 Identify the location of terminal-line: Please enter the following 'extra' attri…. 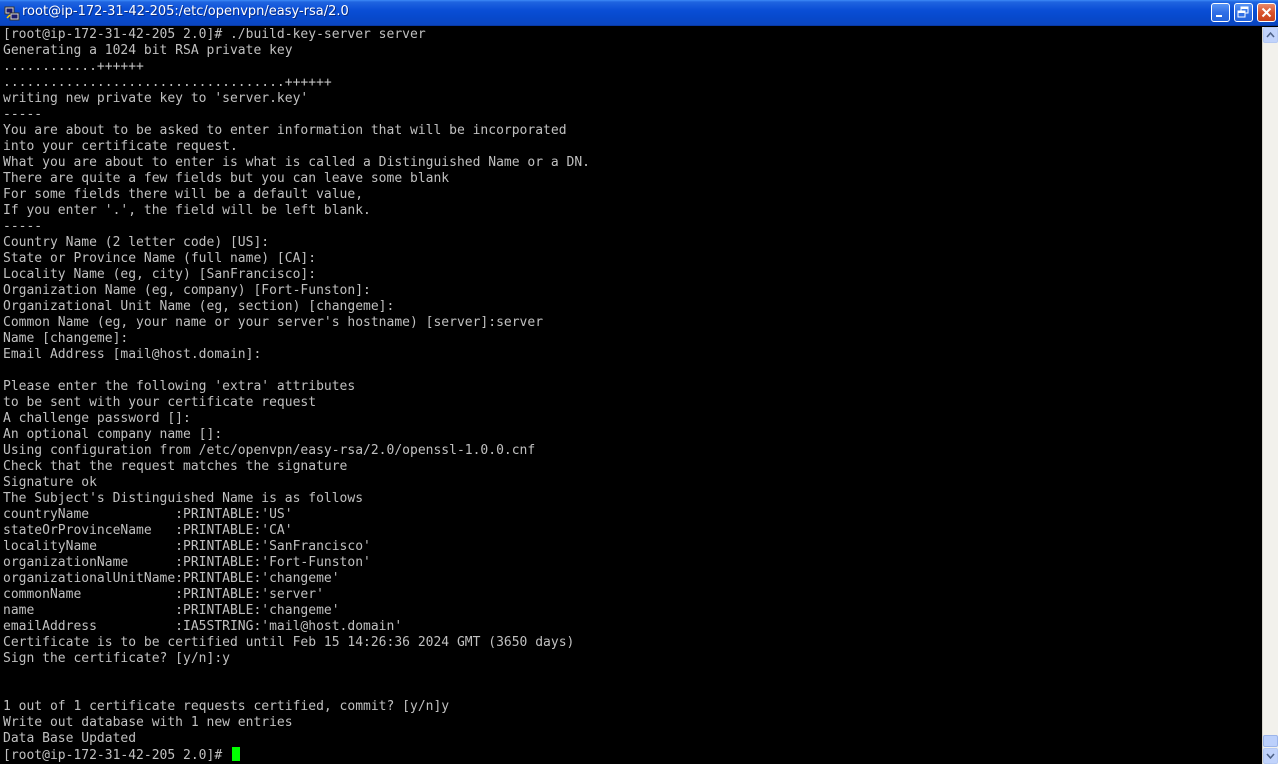
(179, 386).